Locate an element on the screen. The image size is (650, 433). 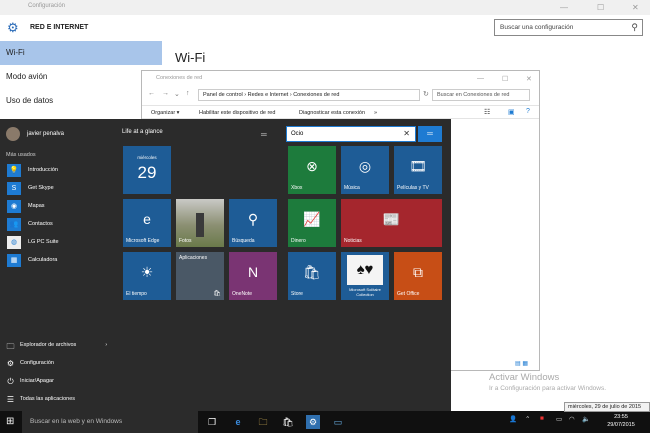
breadcrumb-item: Redes e Internet is located at coordinates (268, 95).